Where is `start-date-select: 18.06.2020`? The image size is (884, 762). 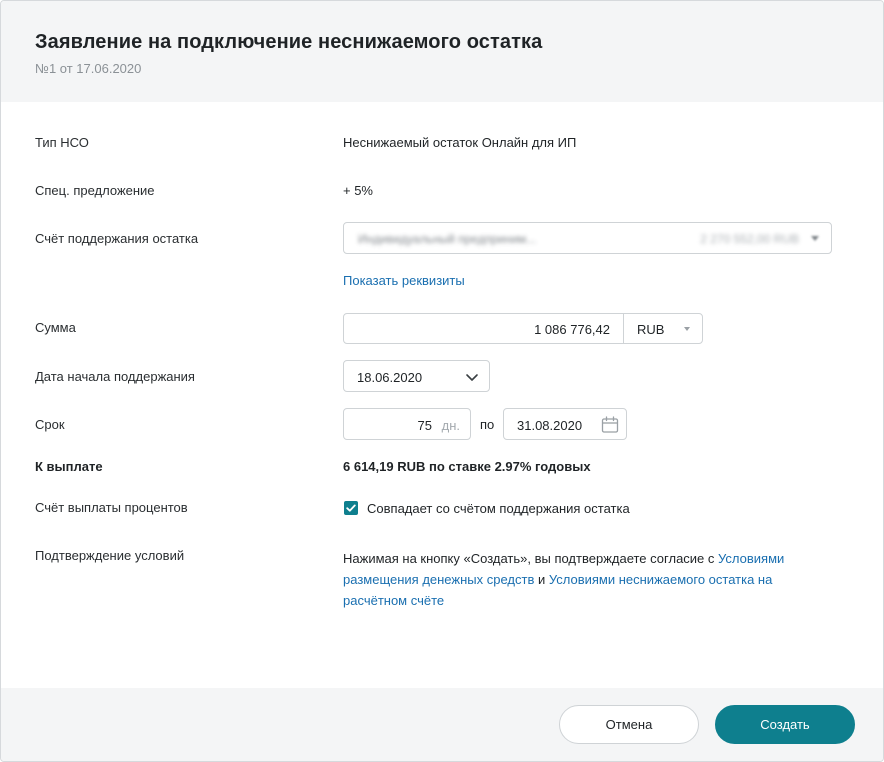
start-date-select: 18.06.2020 is located at coordinates (416, 376).